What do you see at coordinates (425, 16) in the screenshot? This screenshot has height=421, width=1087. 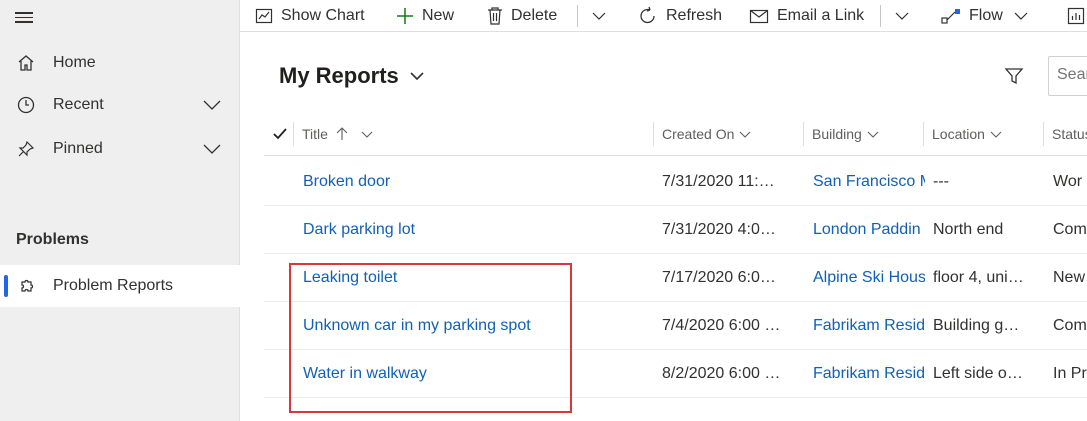 I see `new-button: New` at bounding box center [425, 16].